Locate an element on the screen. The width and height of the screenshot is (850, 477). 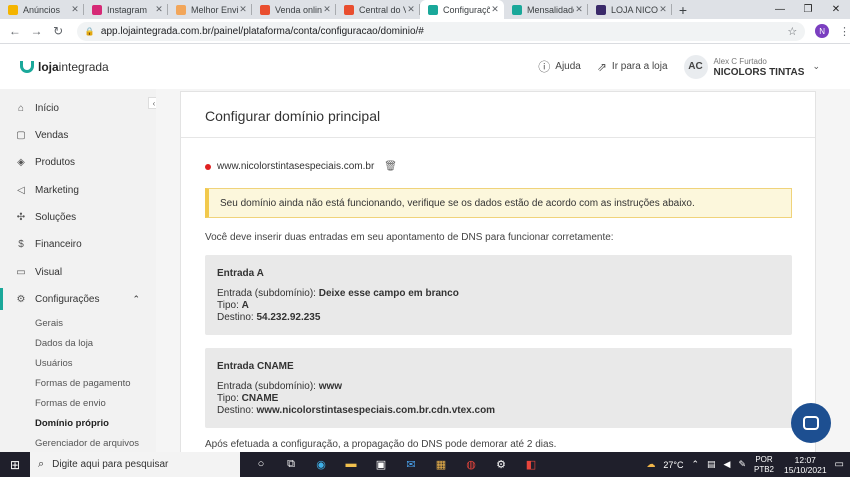
tab-title: Mensalidade is located at coordinates (550, 9).